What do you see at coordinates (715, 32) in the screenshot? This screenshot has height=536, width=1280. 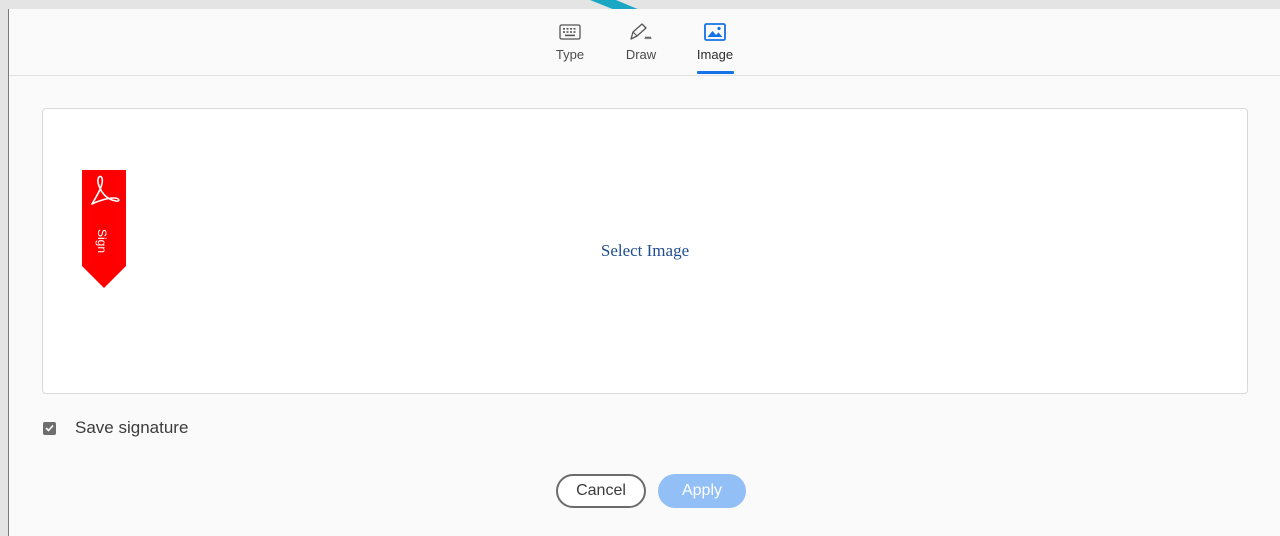 I see `image-icon` at bounding box center [715, 32].